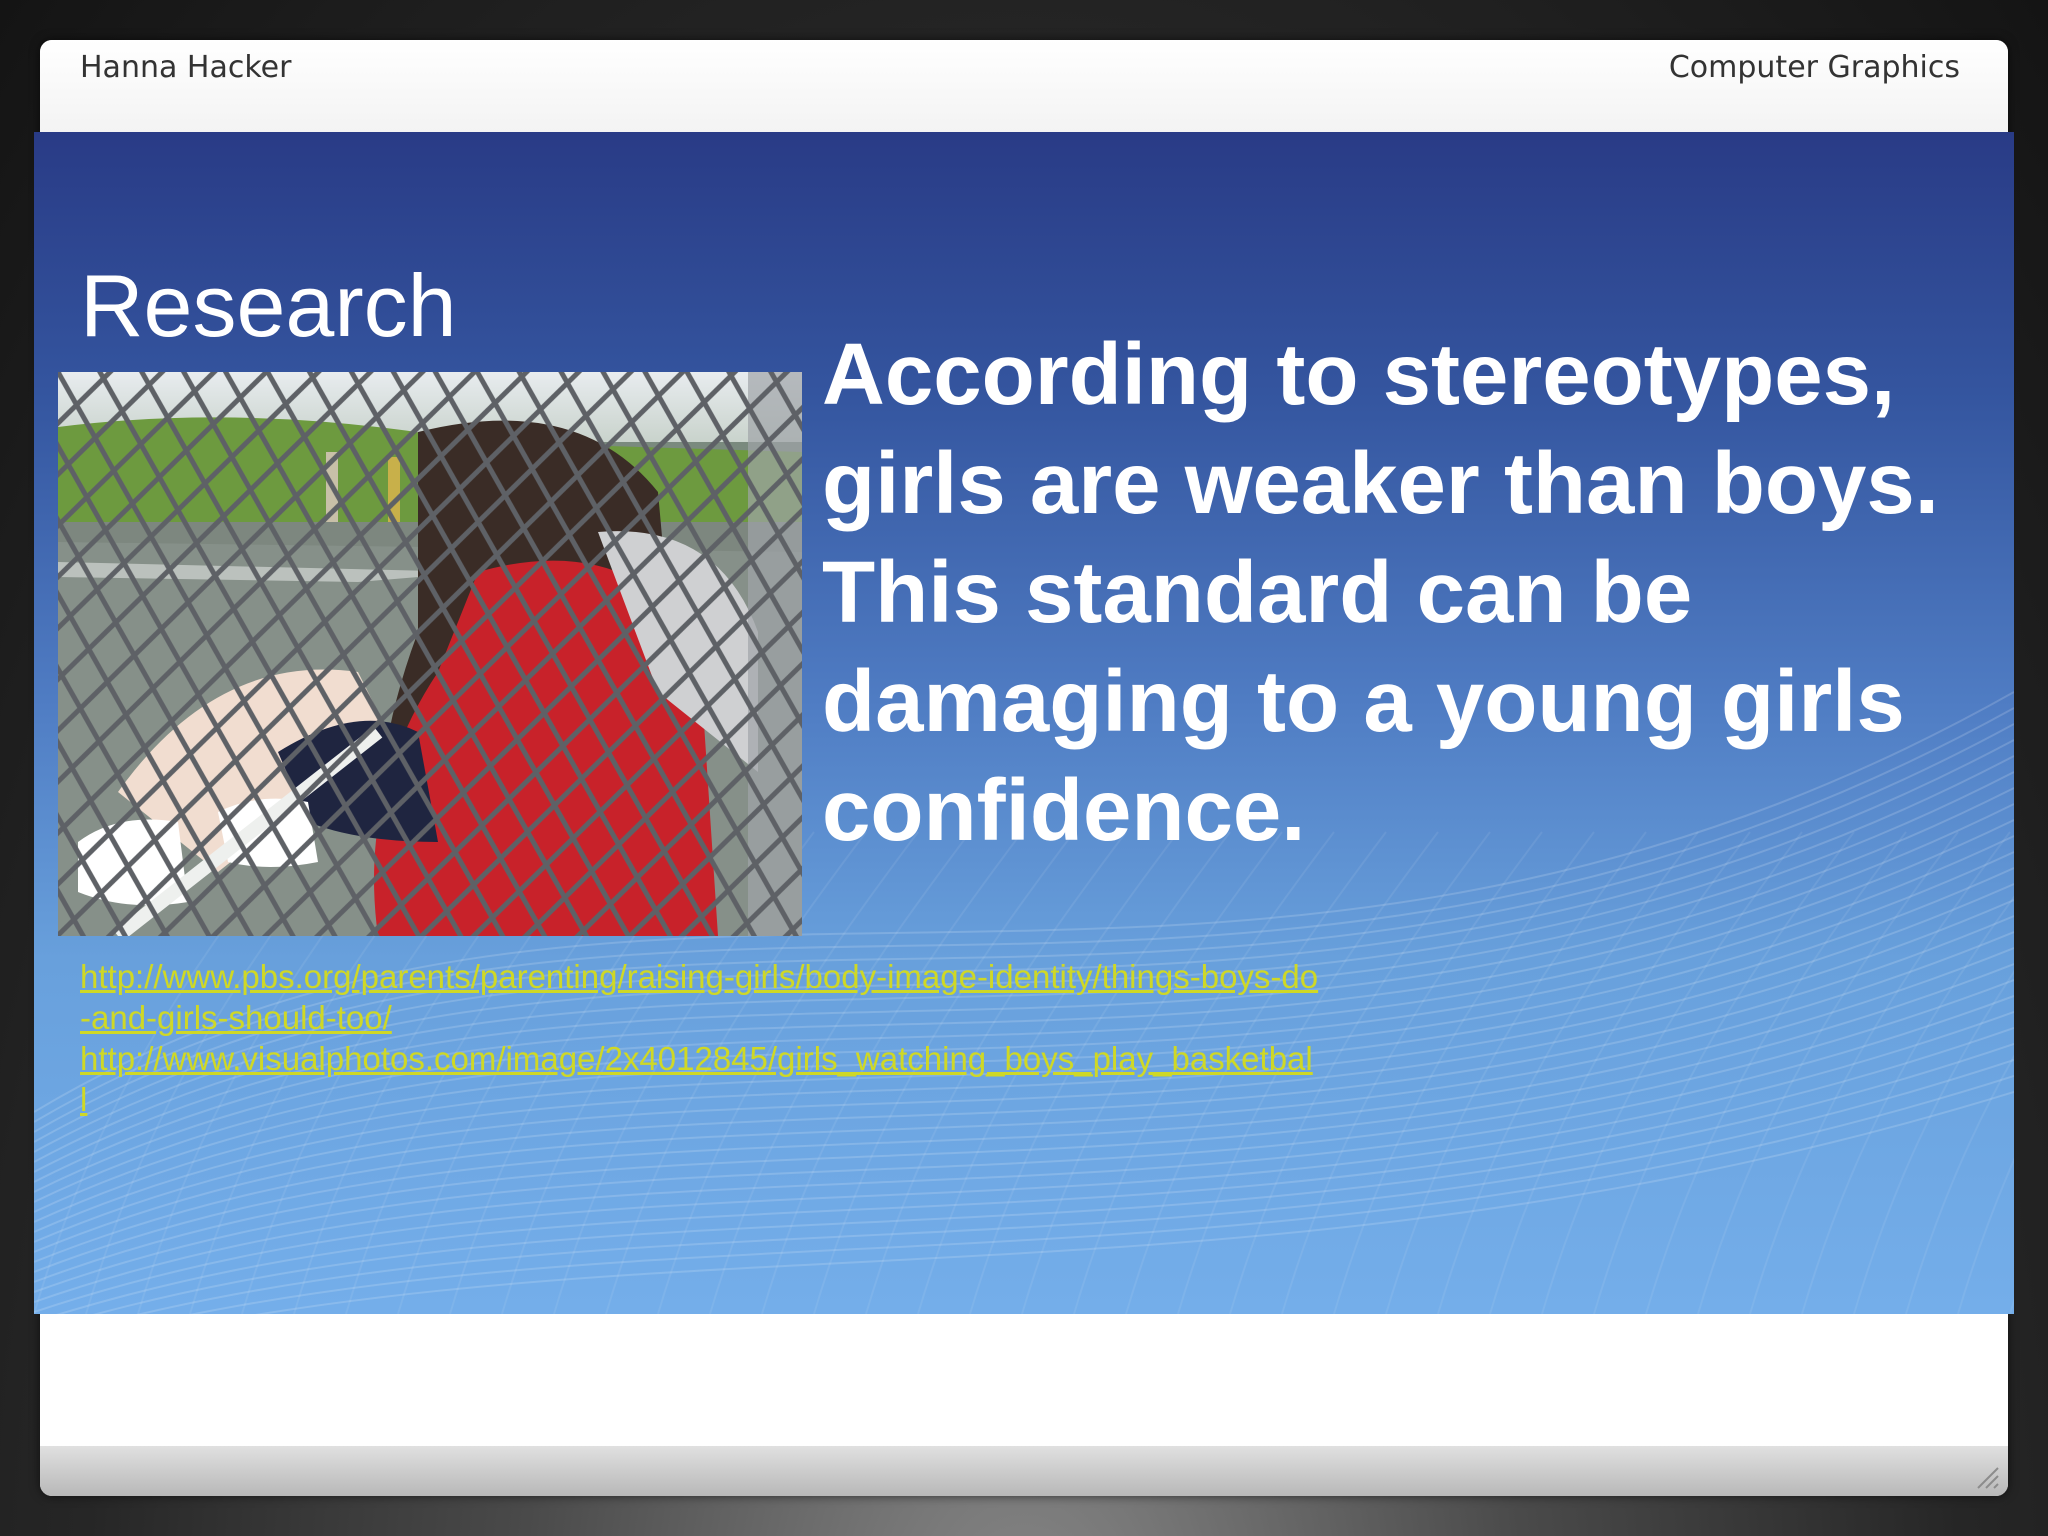 This screenshot has height=1536, width=2048. I want to click on resize-grip-icon, so click(1985, 1475).